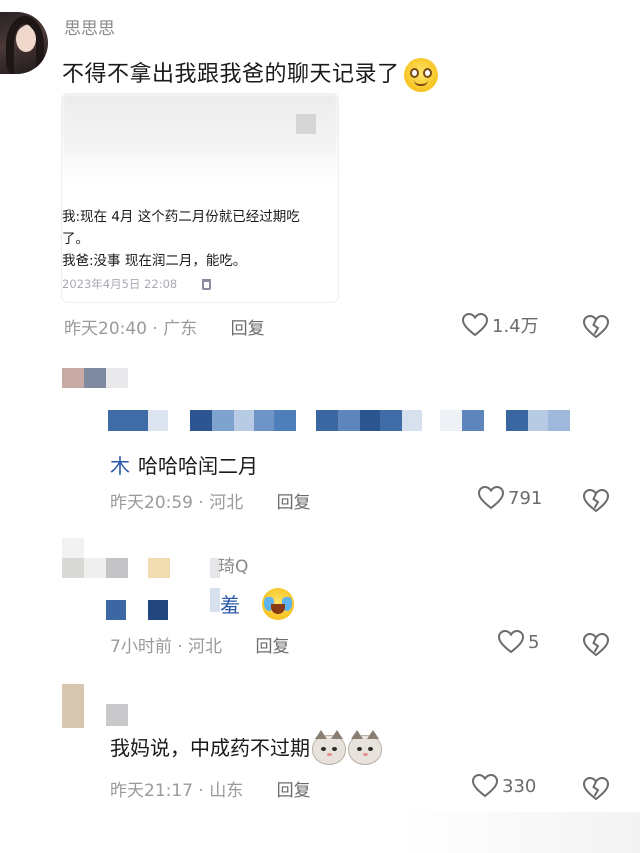  I want to click on comment-1-text: 木哈哈哈闰二月, so click(184, 464).